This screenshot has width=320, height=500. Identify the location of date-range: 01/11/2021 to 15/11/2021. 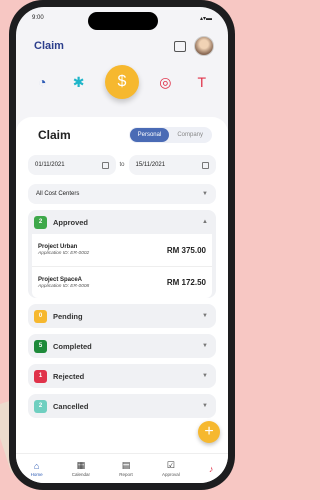
(122, 165).